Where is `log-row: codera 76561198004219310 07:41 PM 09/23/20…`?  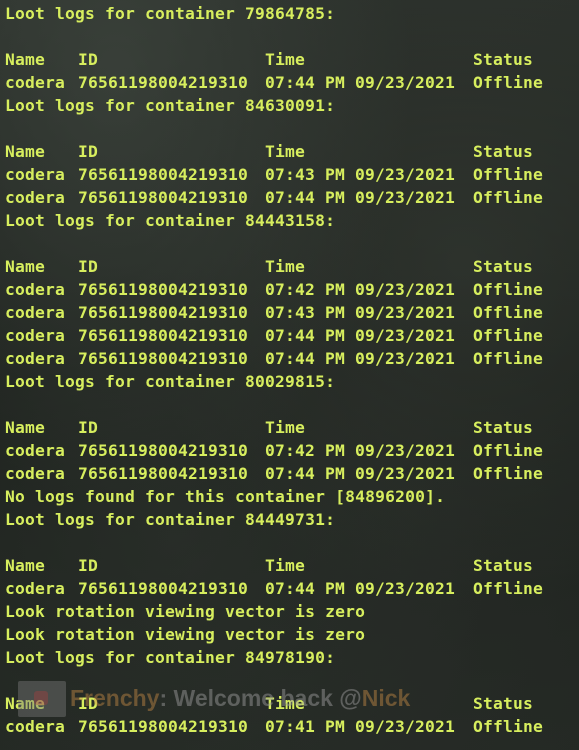
log-row: codera 76561198004219310 07:41 PM 09/23/20… is located at coordinates (290, 726).